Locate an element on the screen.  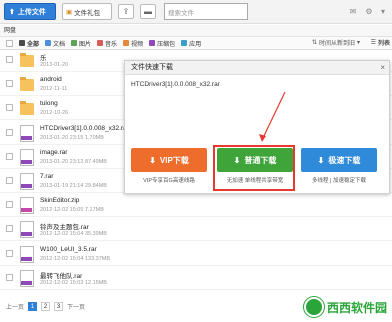
zip-file-icon is located at coordinates (27, 205).